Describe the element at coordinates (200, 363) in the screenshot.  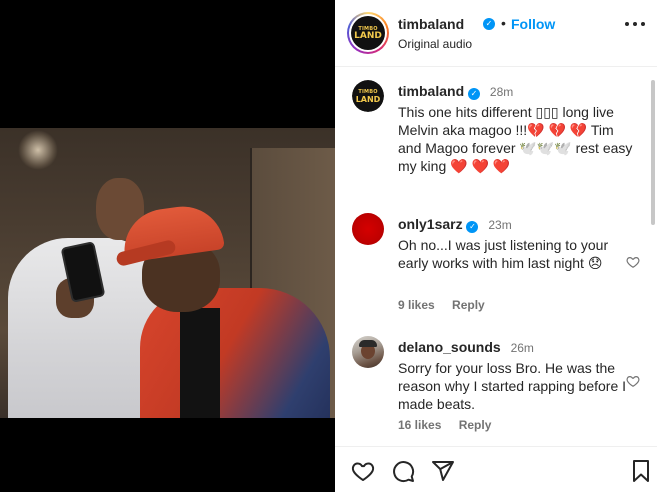
I see `photo-shirt` at that location.